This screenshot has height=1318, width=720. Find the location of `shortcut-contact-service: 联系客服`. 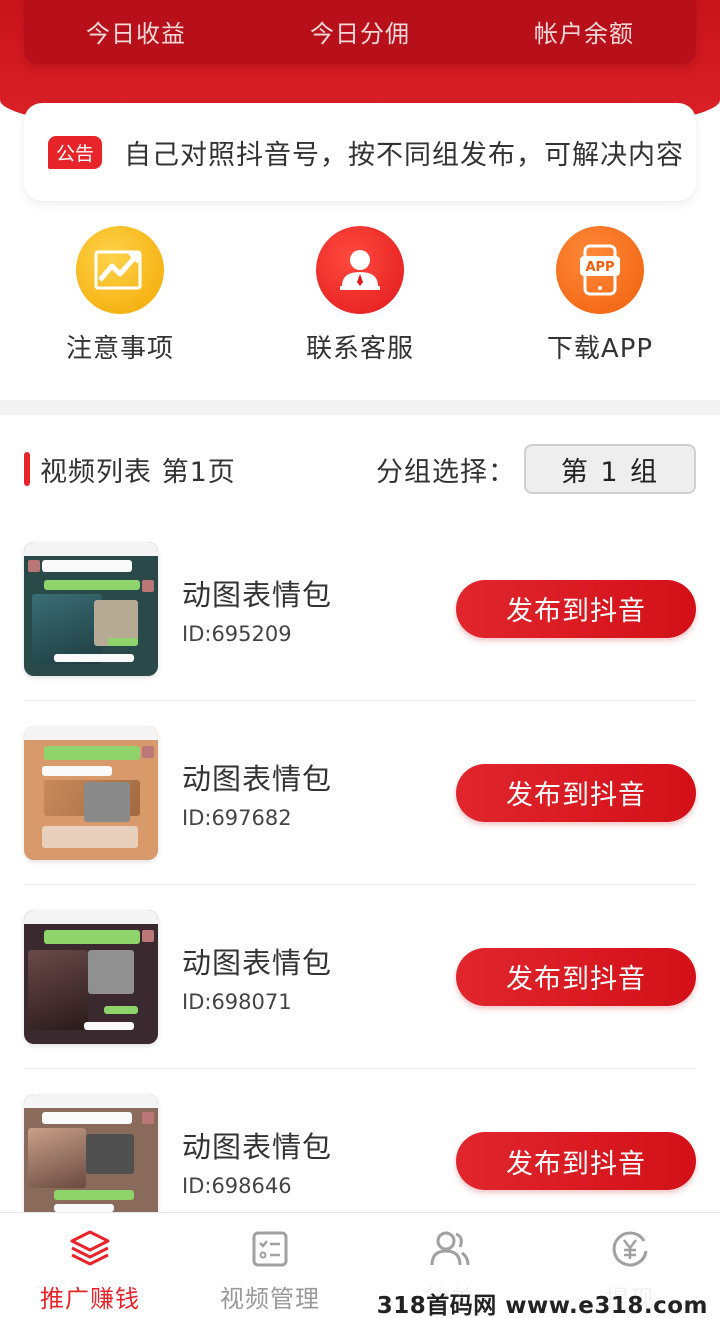

shortcut-contact-service: 联系客服 is located at coordinates (360, 301).